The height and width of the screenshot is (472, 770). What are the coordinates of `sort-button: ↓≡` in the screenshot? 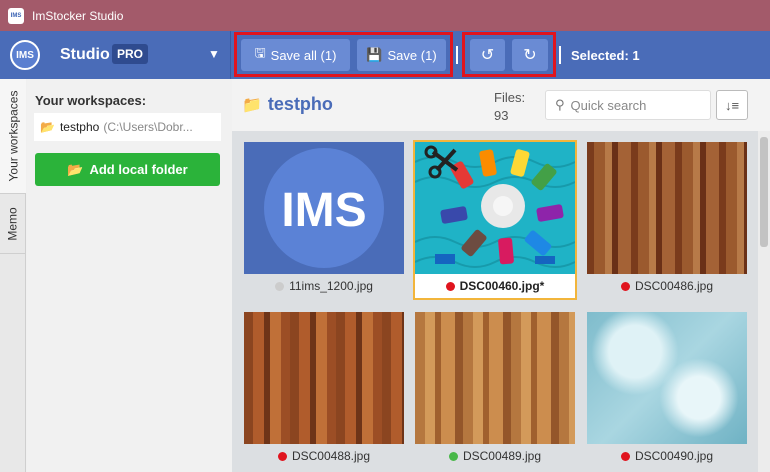 It's located at (732, 105).